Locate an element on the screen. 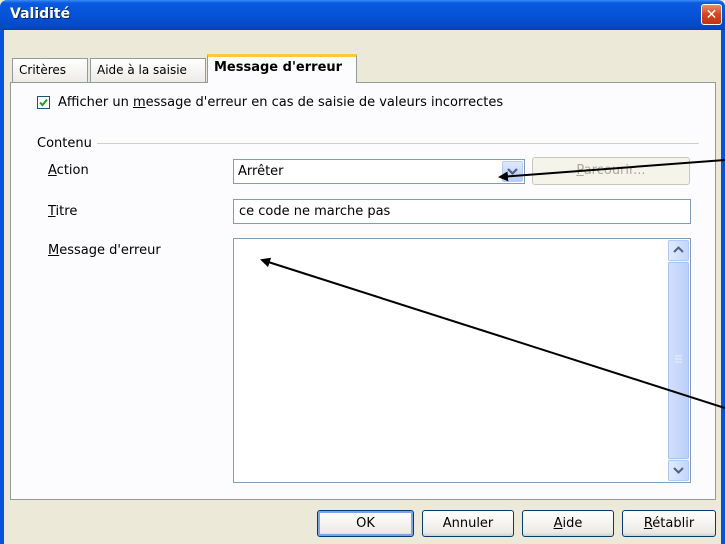  tab-message-erreur: Message d'erreur is located at coordinates (282, 68).